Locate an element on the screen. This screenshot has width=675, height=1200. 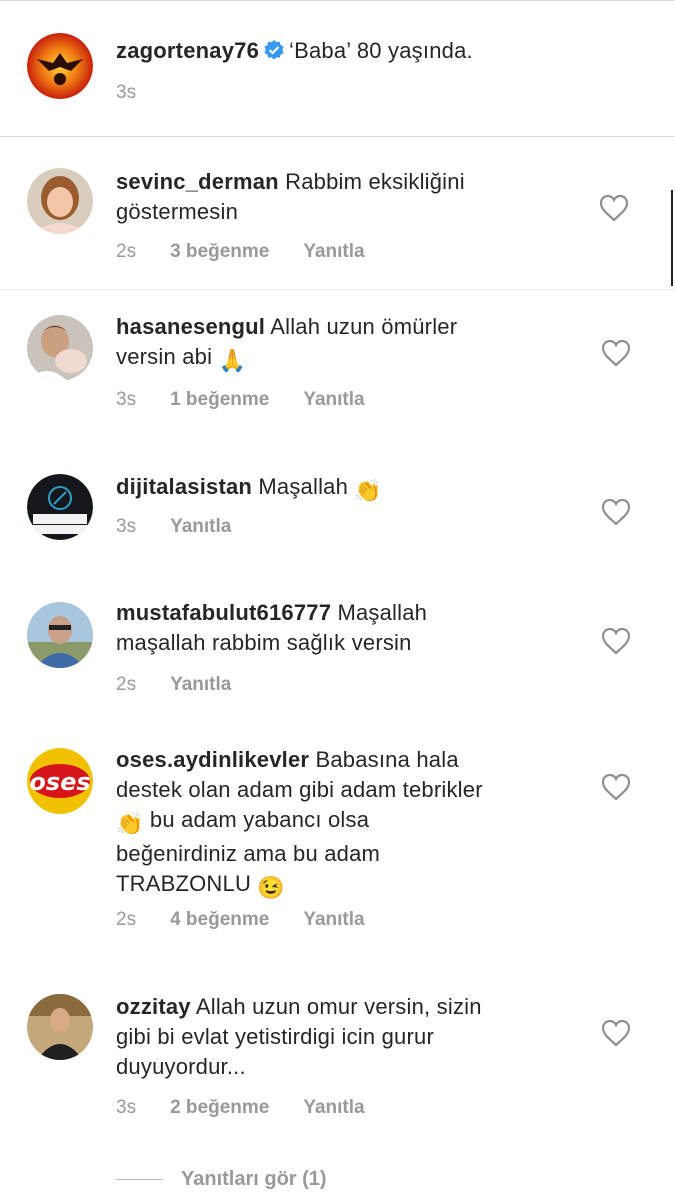
post-caption: zagortenay76 ‘Baba’ 80 yaşında. 3s is located at coordinates (337, 68).